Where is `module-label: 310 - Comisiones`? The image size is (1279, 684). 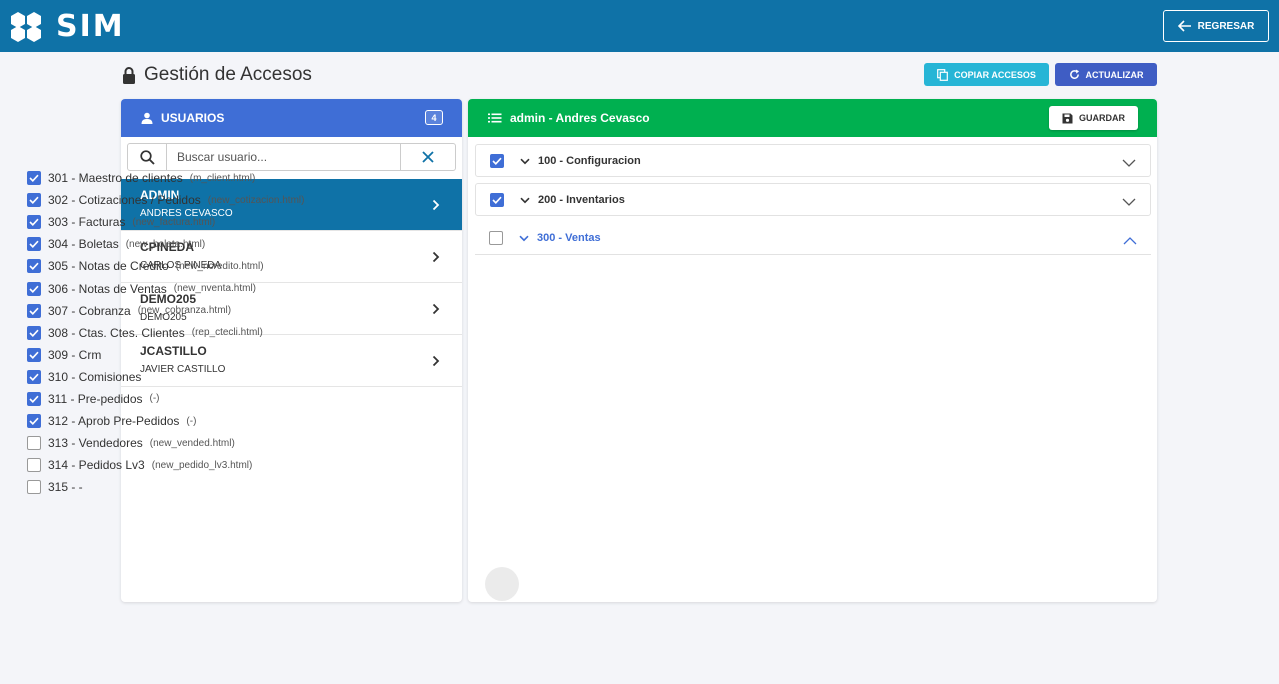
module-label: 310 - Comisiones is located at coordinates (95, 376).